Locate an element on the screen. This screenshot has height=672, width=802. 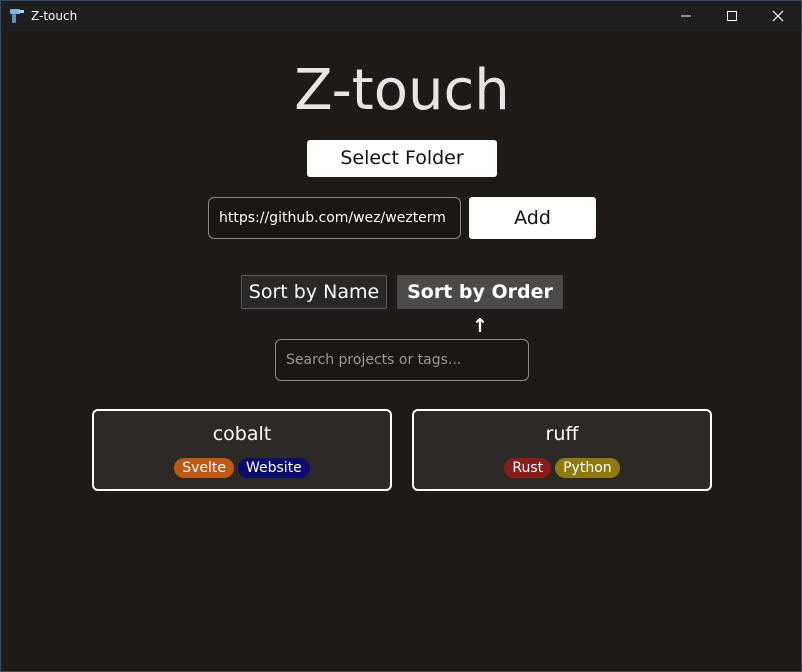
select-folder-button: Select Folder is located at coordinates (402, 158).